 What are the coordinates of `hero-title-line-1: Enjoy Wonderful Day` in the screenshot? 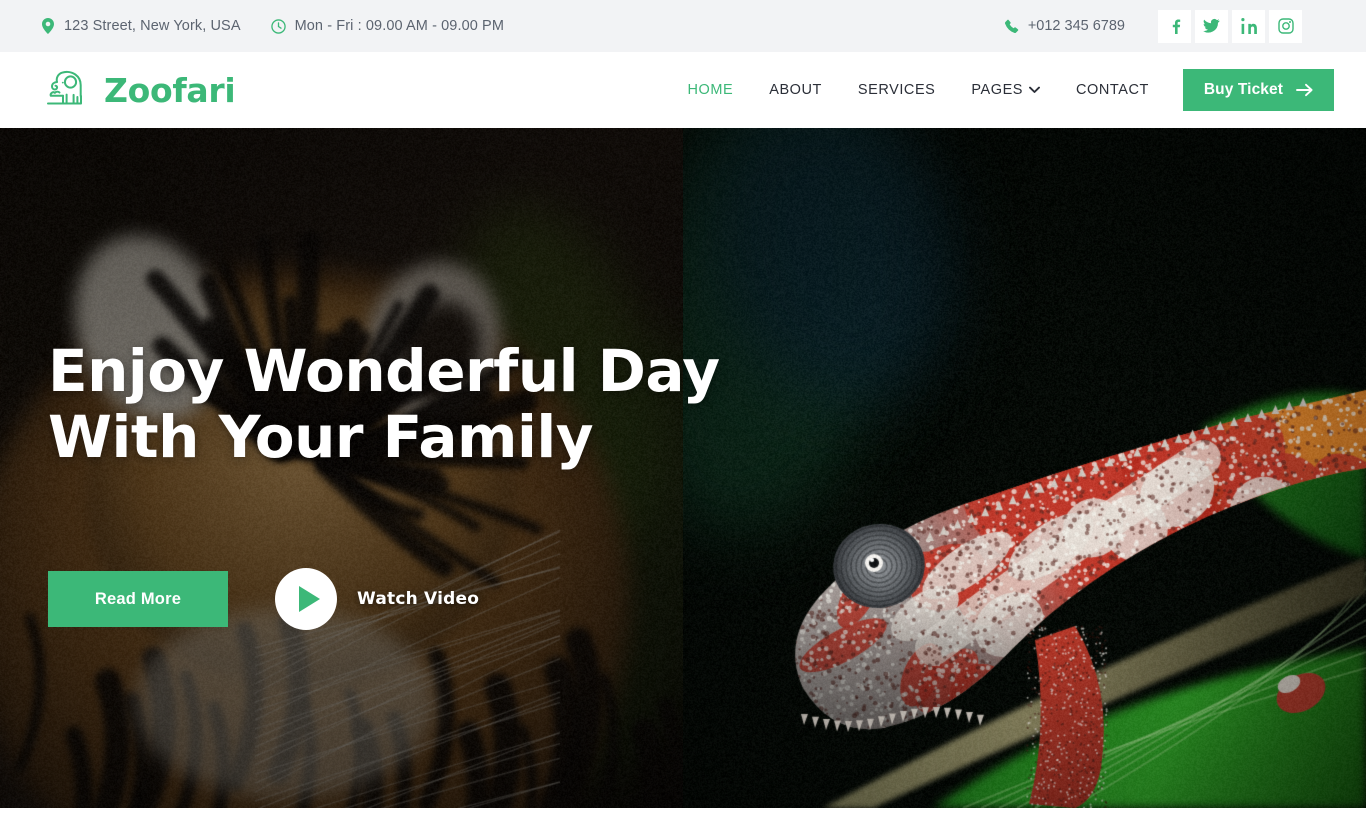 It's located at (384, 371).